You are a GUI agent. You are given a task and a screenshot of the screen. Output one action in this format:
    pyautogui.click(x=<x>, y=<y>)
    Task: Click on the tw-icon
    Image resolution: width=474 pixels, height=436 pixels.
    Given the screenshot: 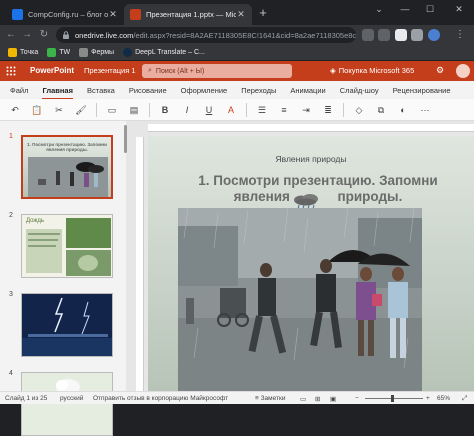 What is the action you would take?
    pyautogui.click(x=52, y=52)
    